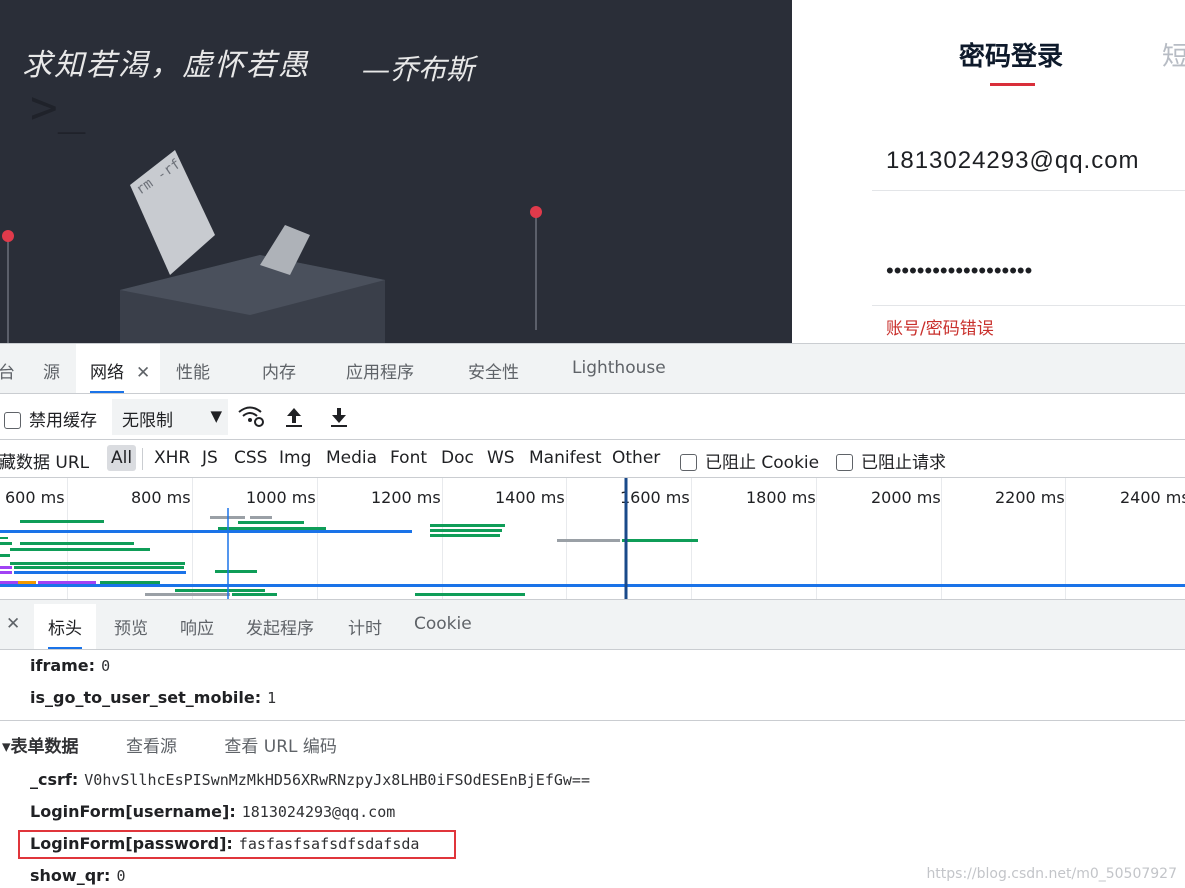  I want to click on tab-response: 响应, so click(197, 626).